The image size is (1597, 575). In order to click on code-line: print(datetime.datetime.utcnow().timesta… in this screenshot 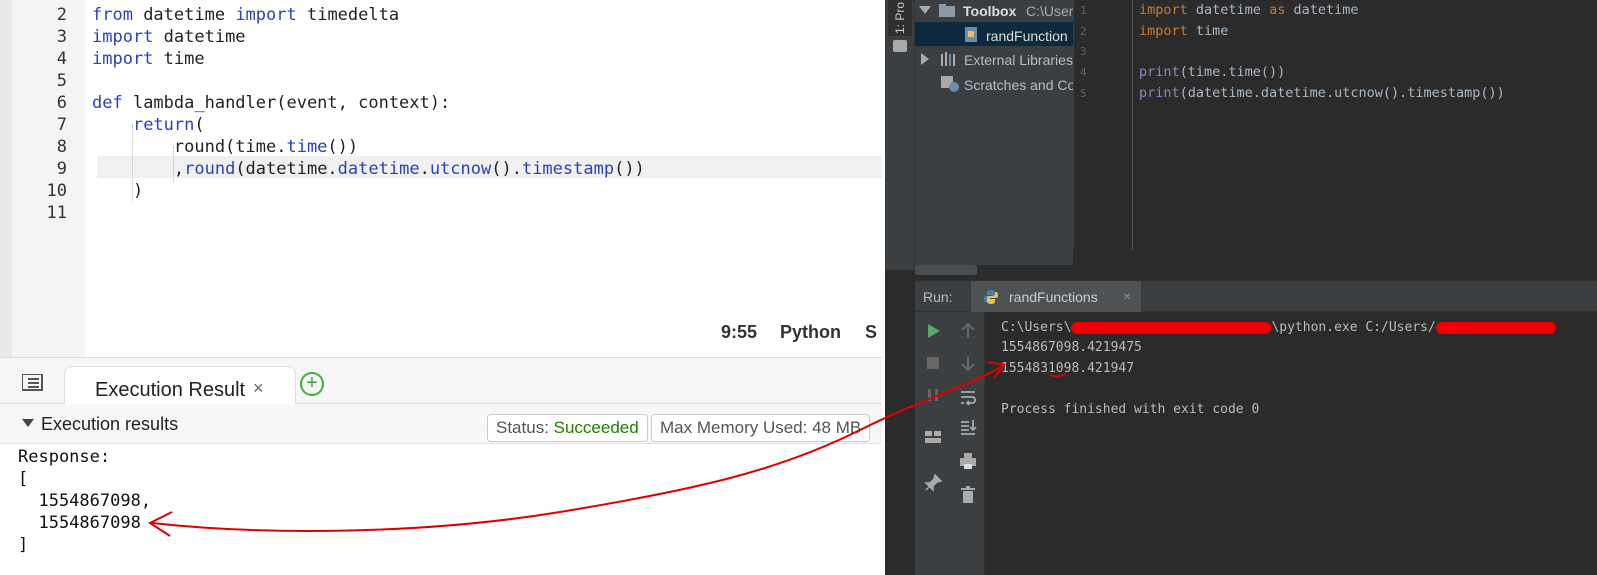, I will do `click(1322, 92)`.